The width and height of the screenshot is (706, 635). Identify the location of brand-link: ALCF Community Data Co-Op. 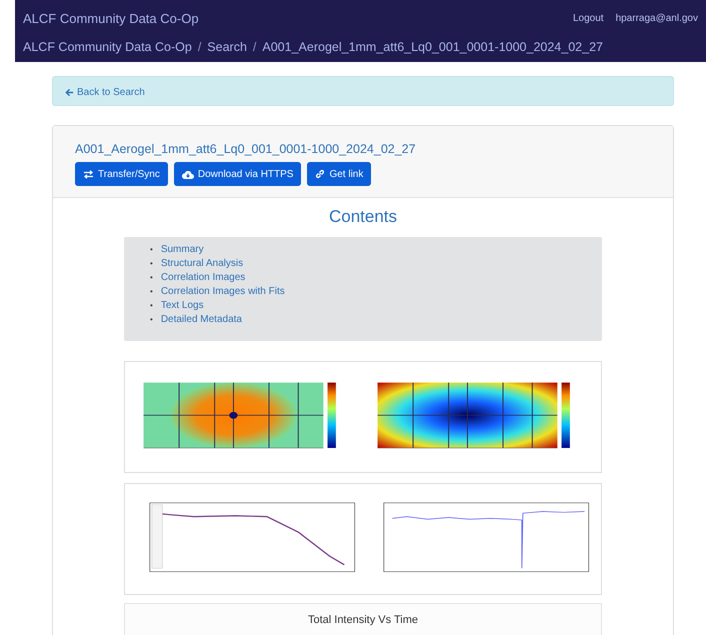
(111, 18).